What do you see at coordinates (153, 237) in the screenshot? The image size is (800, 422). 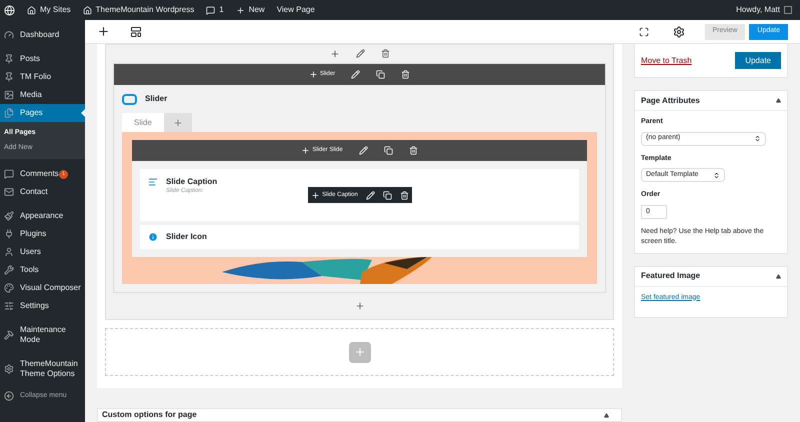 I see `info-icon` at bounding box center [153, 237].